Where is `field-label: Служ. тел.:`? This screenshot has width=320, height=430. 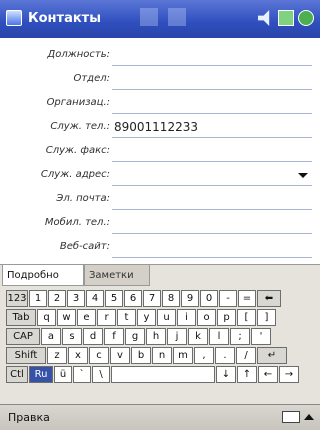 field-label: Служ. тел.: is located at coordinates (80, 126).